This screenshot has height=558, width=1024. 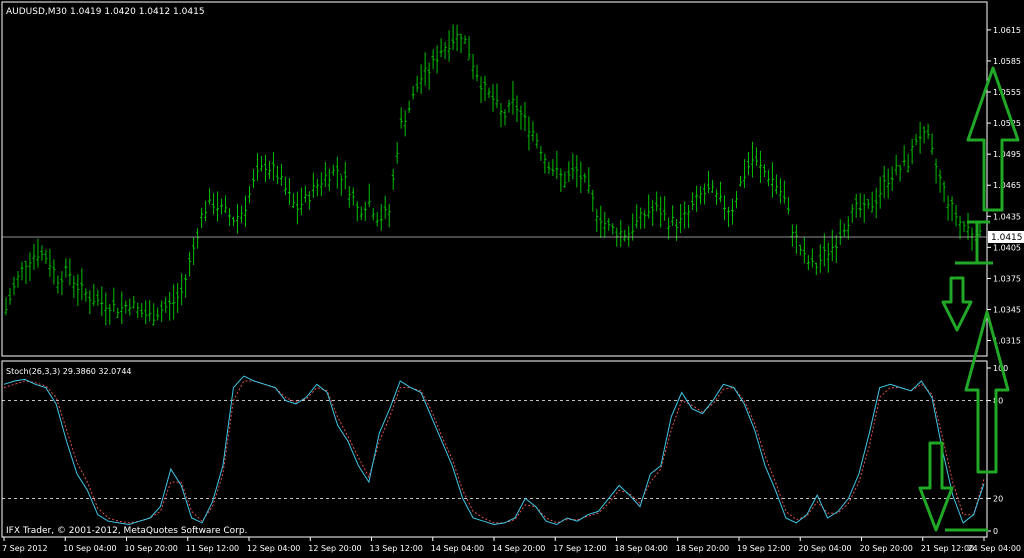 I want to click on time-axis-label: 14 Sep 20:00, so click(x=518, y=548).